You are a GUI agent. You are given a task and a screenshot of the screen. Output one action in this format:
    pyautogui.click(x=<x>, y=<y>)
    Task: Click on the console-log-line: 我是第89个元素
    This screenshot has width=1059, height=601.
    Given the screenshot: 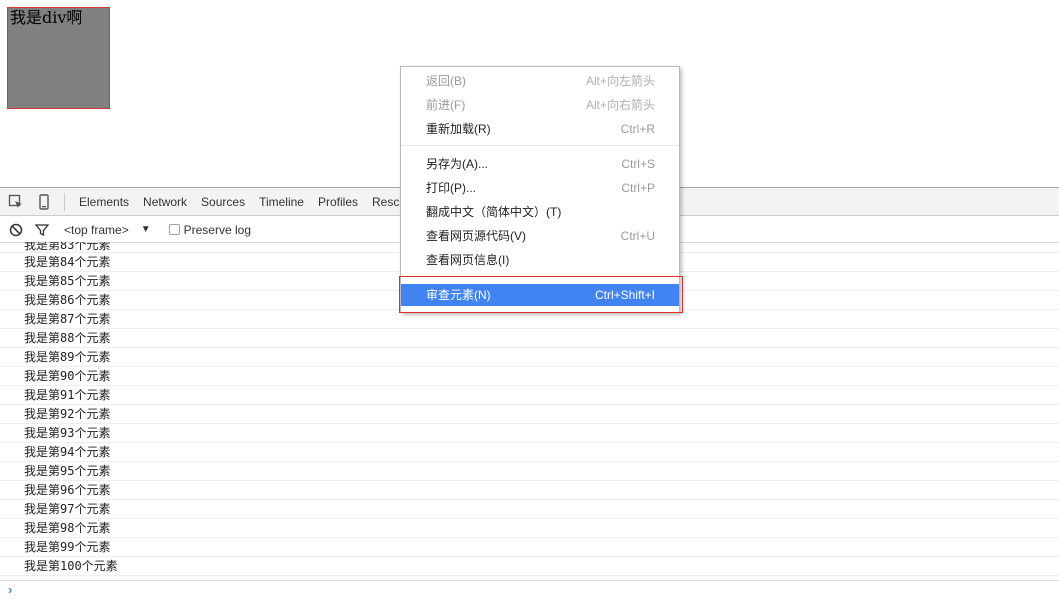 What is the action you would take?
    pyautogui.click(x=529, y=357)
    